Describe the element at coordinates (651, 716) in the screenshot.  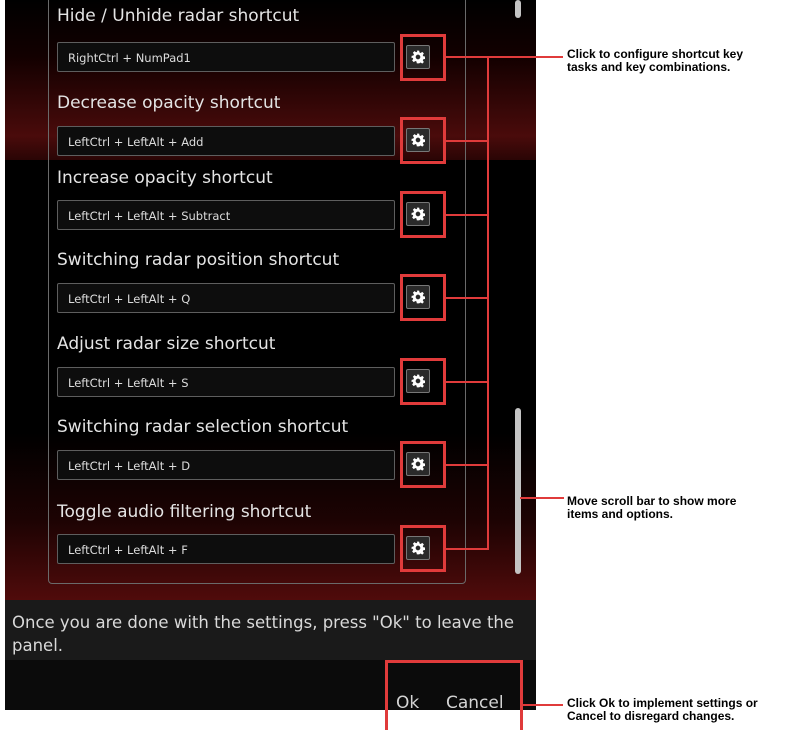
I see `callout-text-line: Cancel to disregard changes.` at that location.